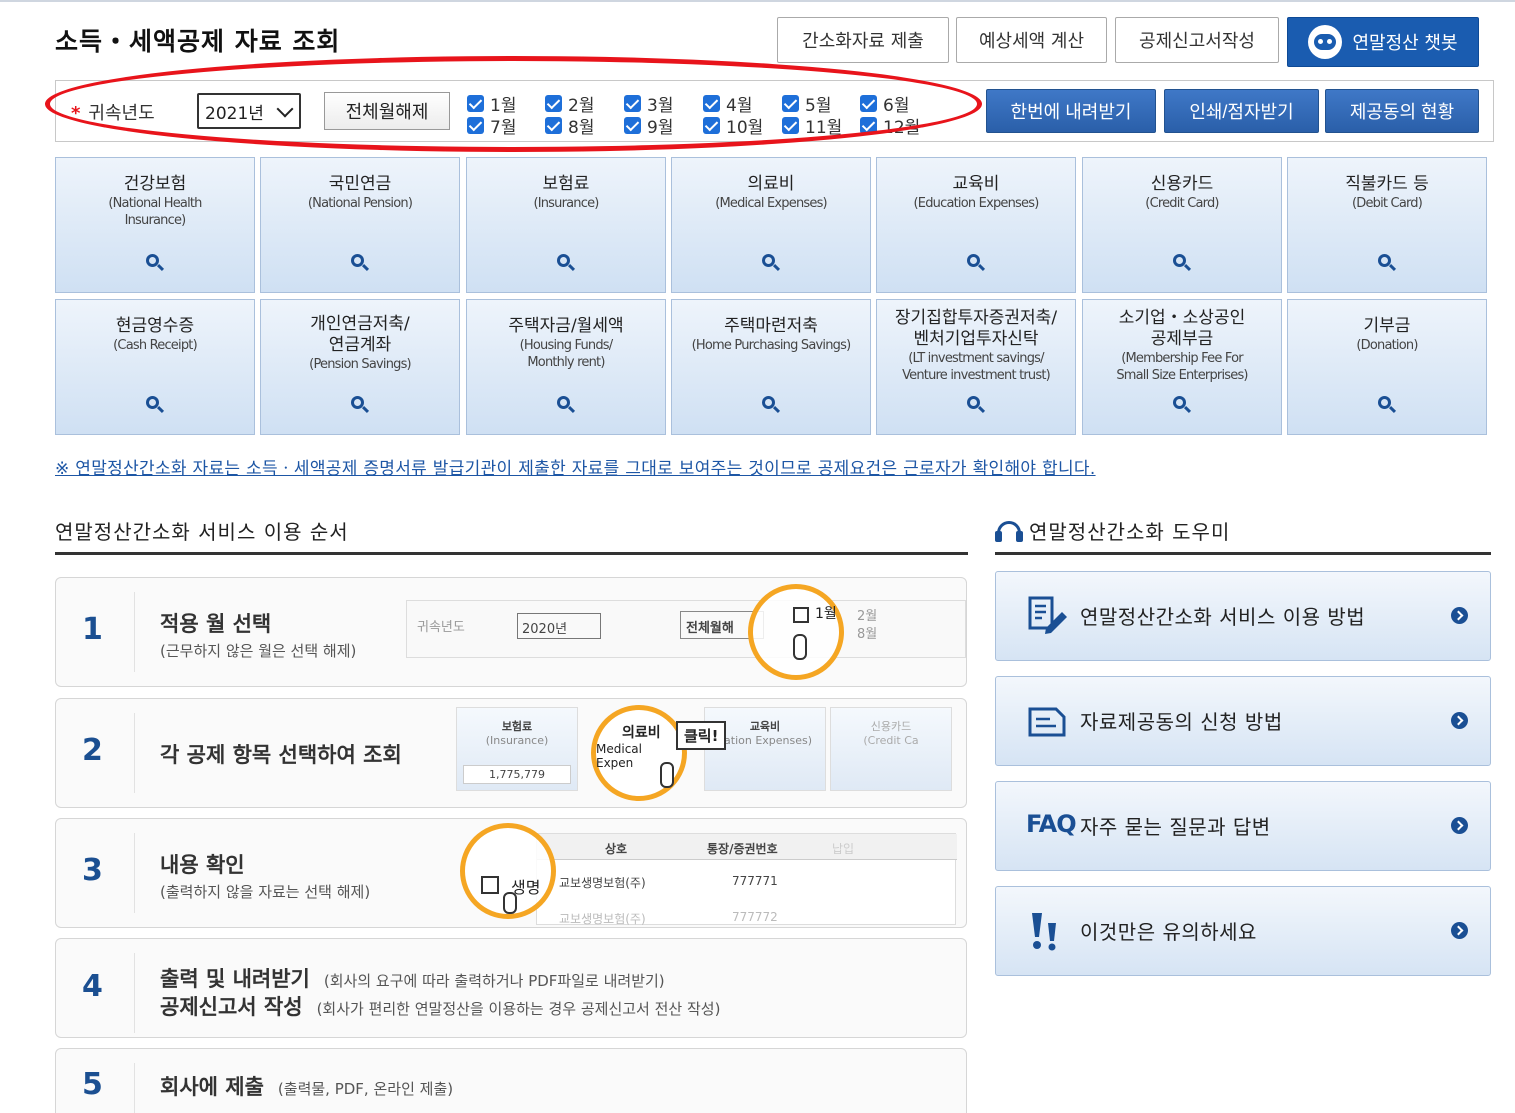  What do you see at coordinates (511, 553) in the screenshot?
I see `service-order-divider` at bounding box center [511, 553].